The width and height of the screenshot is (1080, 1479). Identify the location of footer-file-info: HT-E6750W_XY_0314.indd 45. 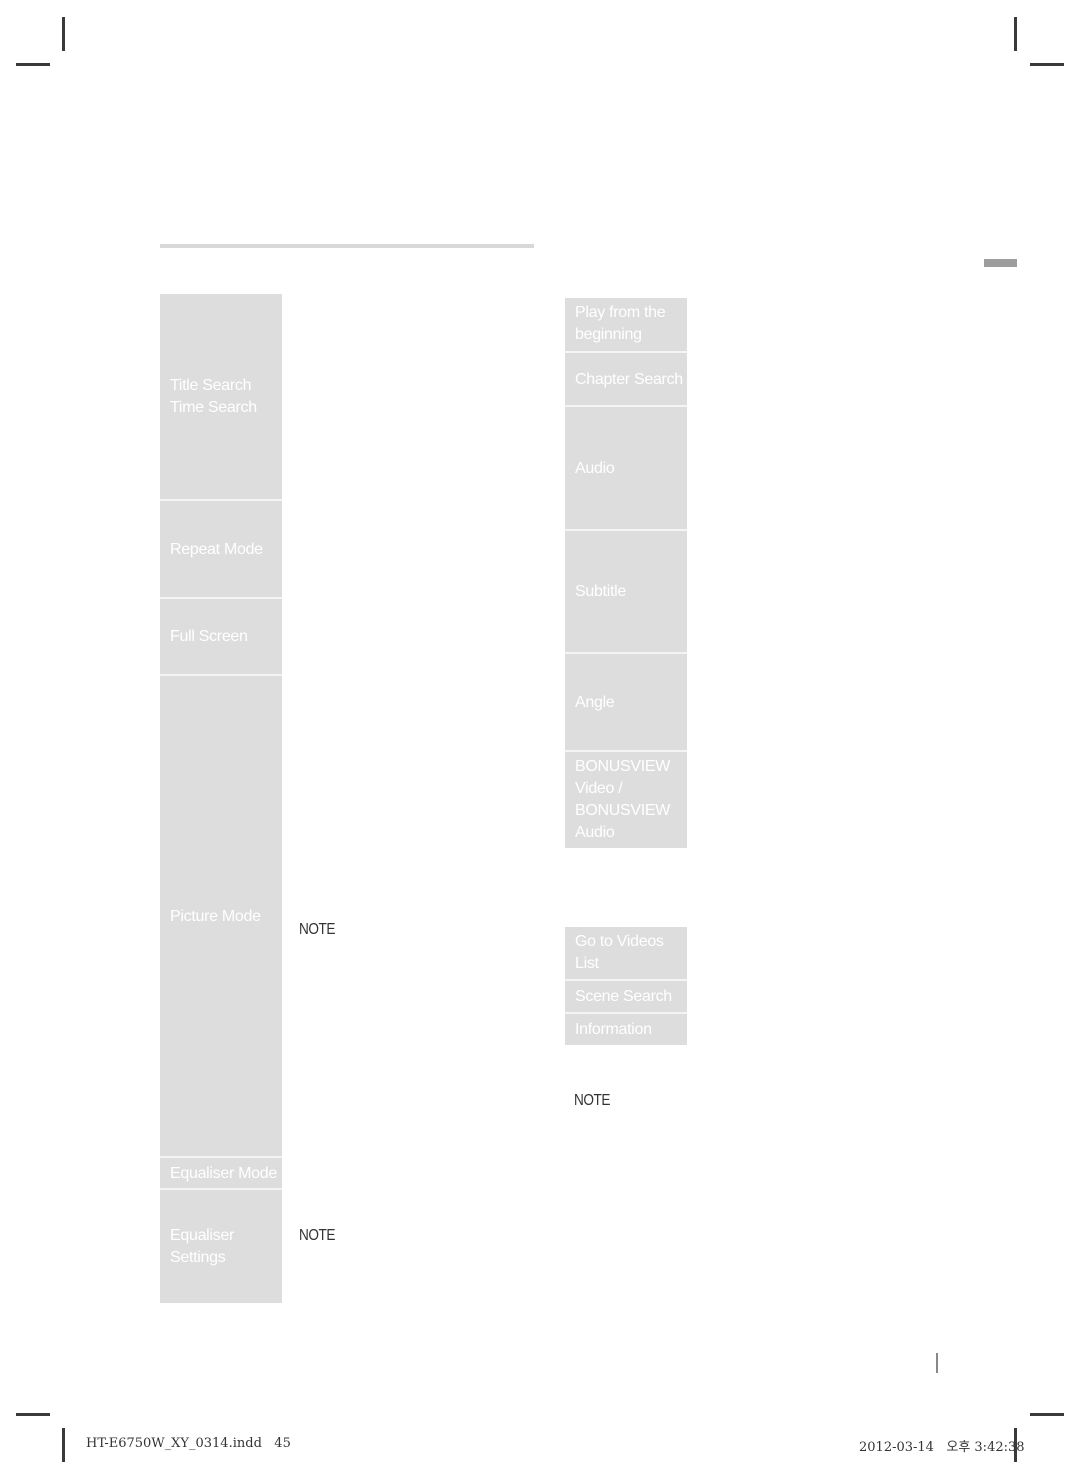
(188, 1443).